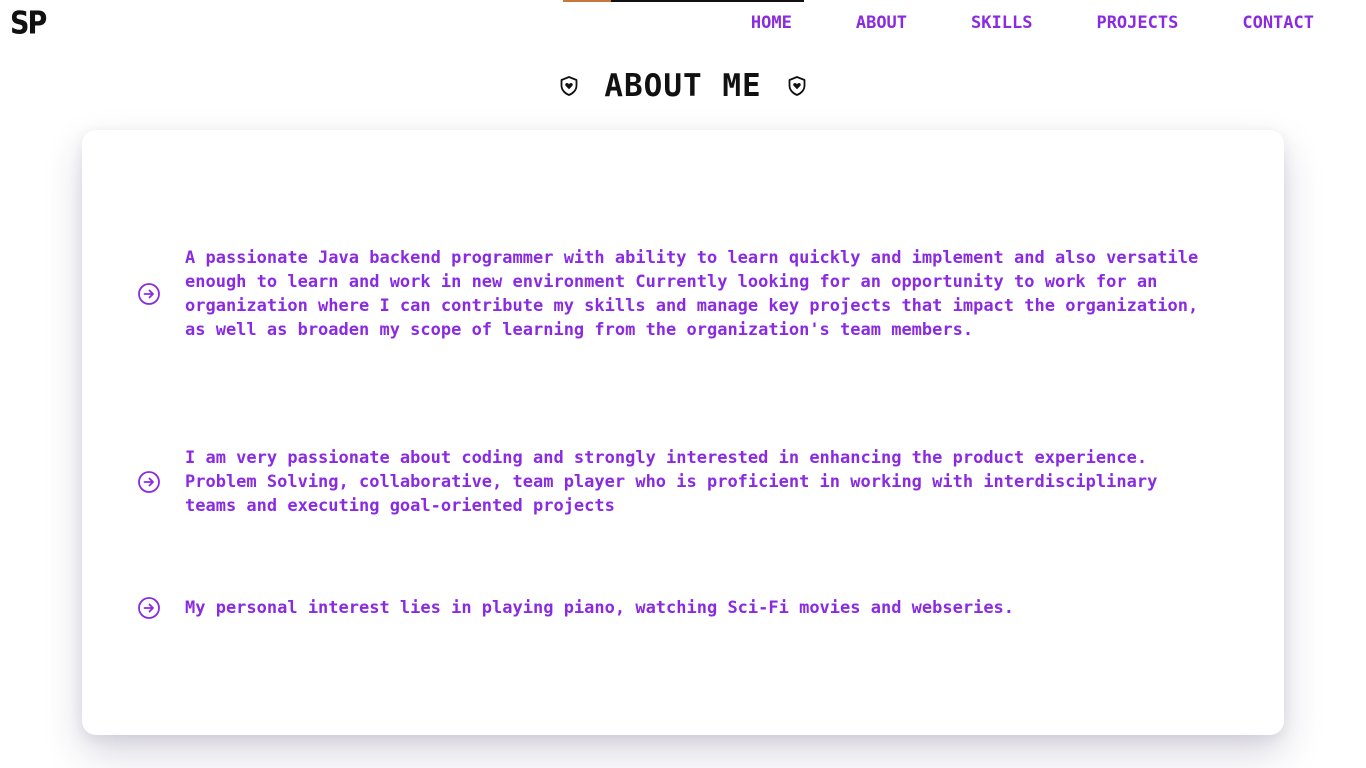 This screenshot has height=768, width=1366. What do you see at coordinates (587, 1) in the screenshot?
I see `scroll-progress-accent` at bounding box center [587, 1].